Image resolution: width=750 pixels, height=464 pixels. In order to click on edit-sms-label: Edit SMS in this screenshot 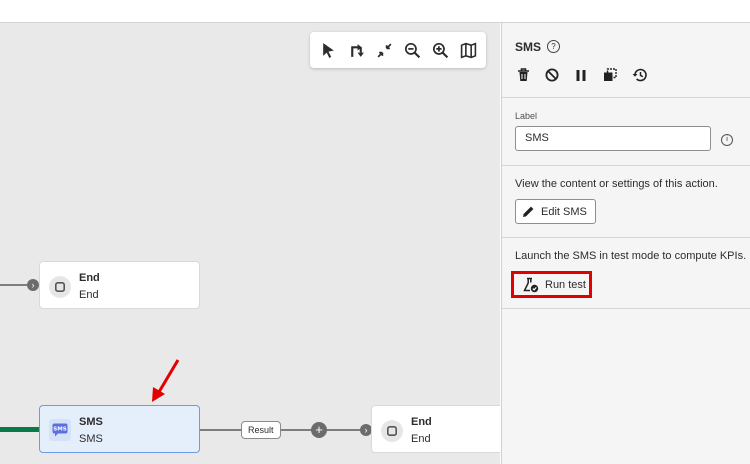, I will do `click(564, 211)`.